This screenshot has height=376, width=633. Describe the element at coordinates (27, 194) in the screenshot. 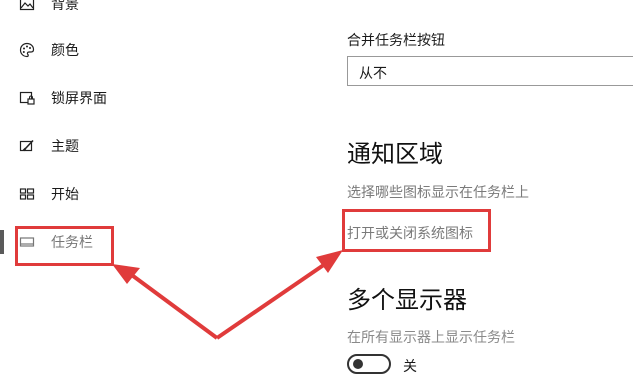

I see `start-menu-icon` at that location.